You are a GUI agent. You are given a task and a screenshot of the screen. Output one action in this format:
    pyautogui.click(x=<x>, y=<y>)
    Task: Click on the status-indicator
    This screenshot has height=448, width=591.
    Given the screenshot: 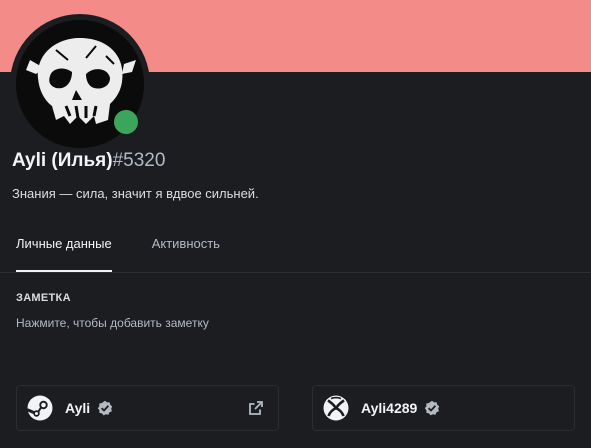 What is the action you would take?
    pyautogui.click(x=126, y=122)
    